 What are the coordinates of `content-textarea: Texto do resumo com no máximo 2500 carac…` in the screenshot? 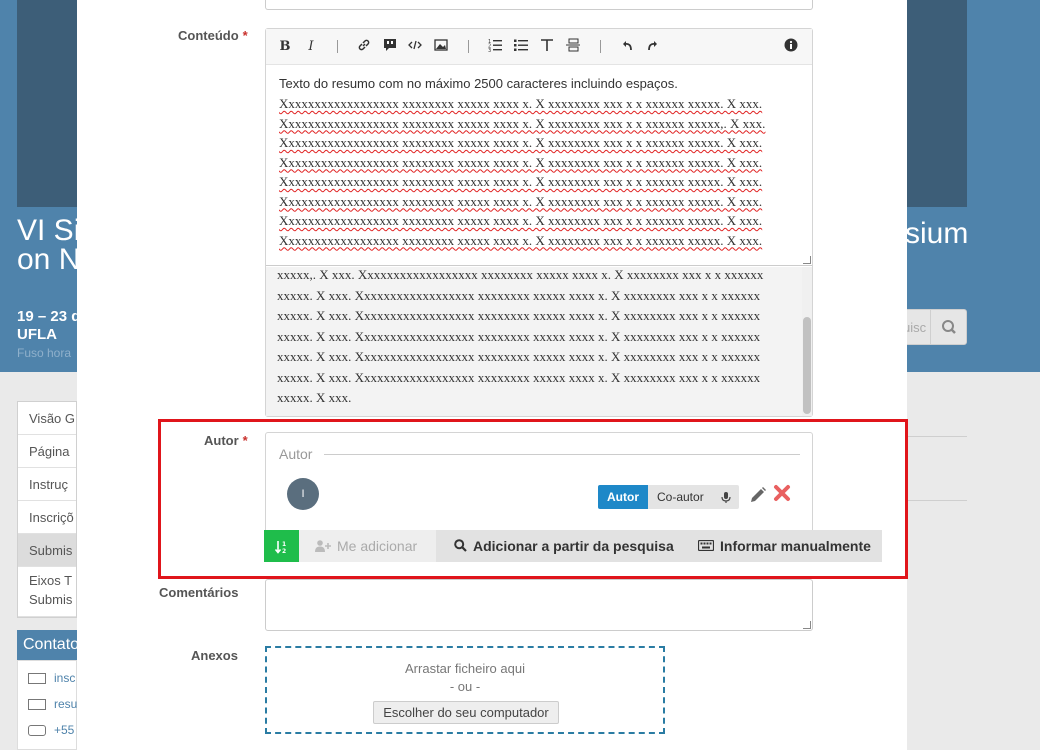 It's located at (539, 166).